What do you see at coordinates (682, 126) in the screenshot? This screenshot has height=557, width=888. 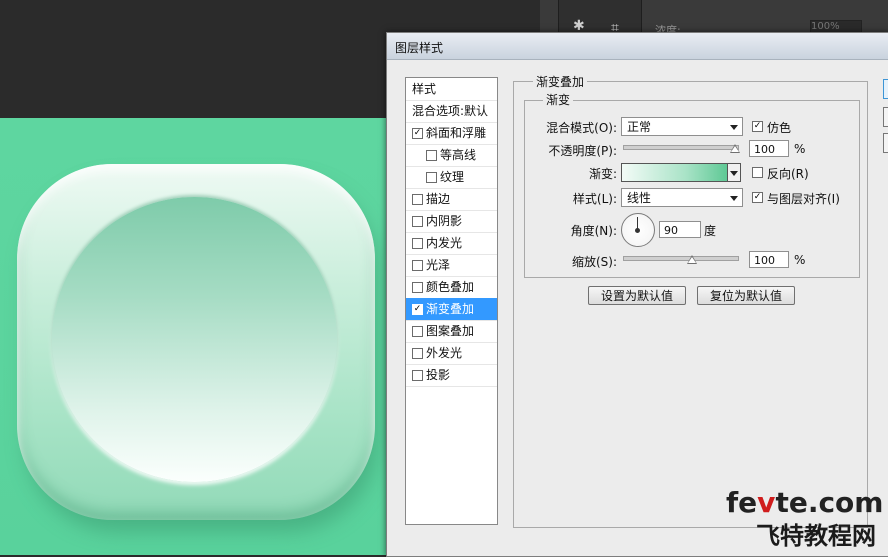 I see `blend-mode-select: 正常` at bounding box center [682, 126].